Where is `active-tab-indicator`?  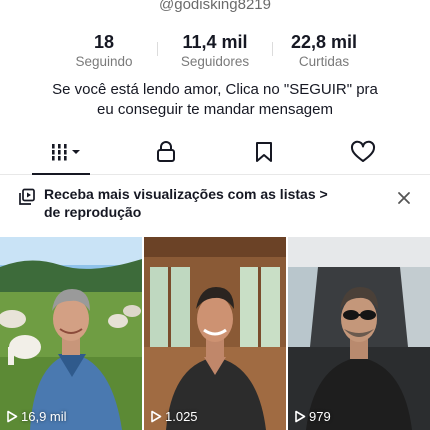
active-tab-indicator is located at coordinates (61, 174).